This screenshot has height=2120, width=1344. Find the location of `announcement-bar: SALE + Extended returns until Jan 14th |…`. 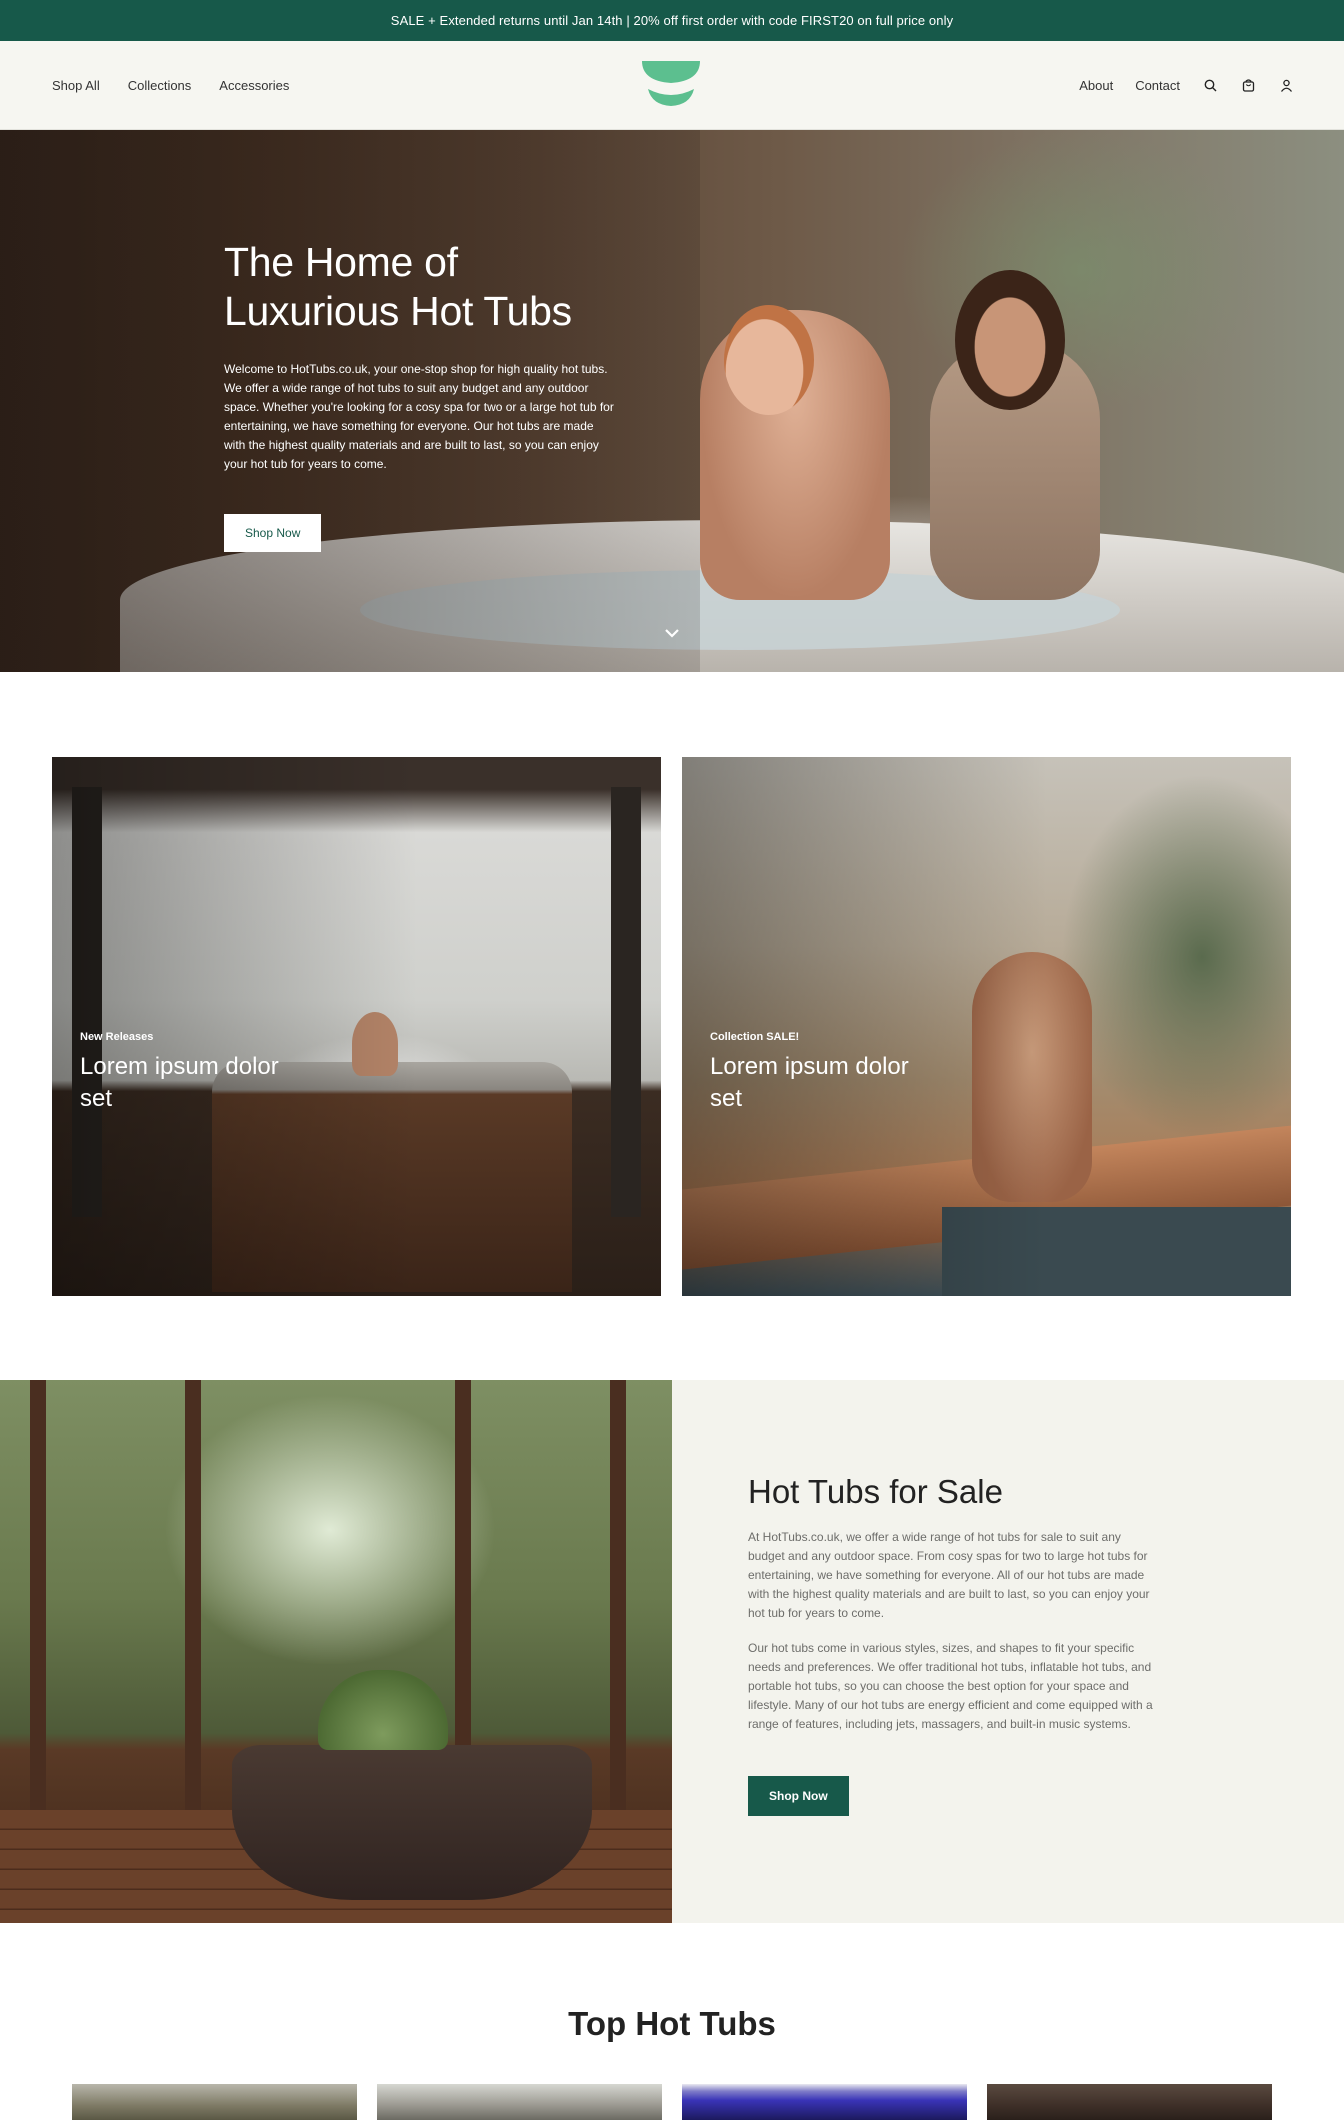

announcement-bar: SALE + Extended returns until Jan 14th |… is located at coordinates (672, 20).